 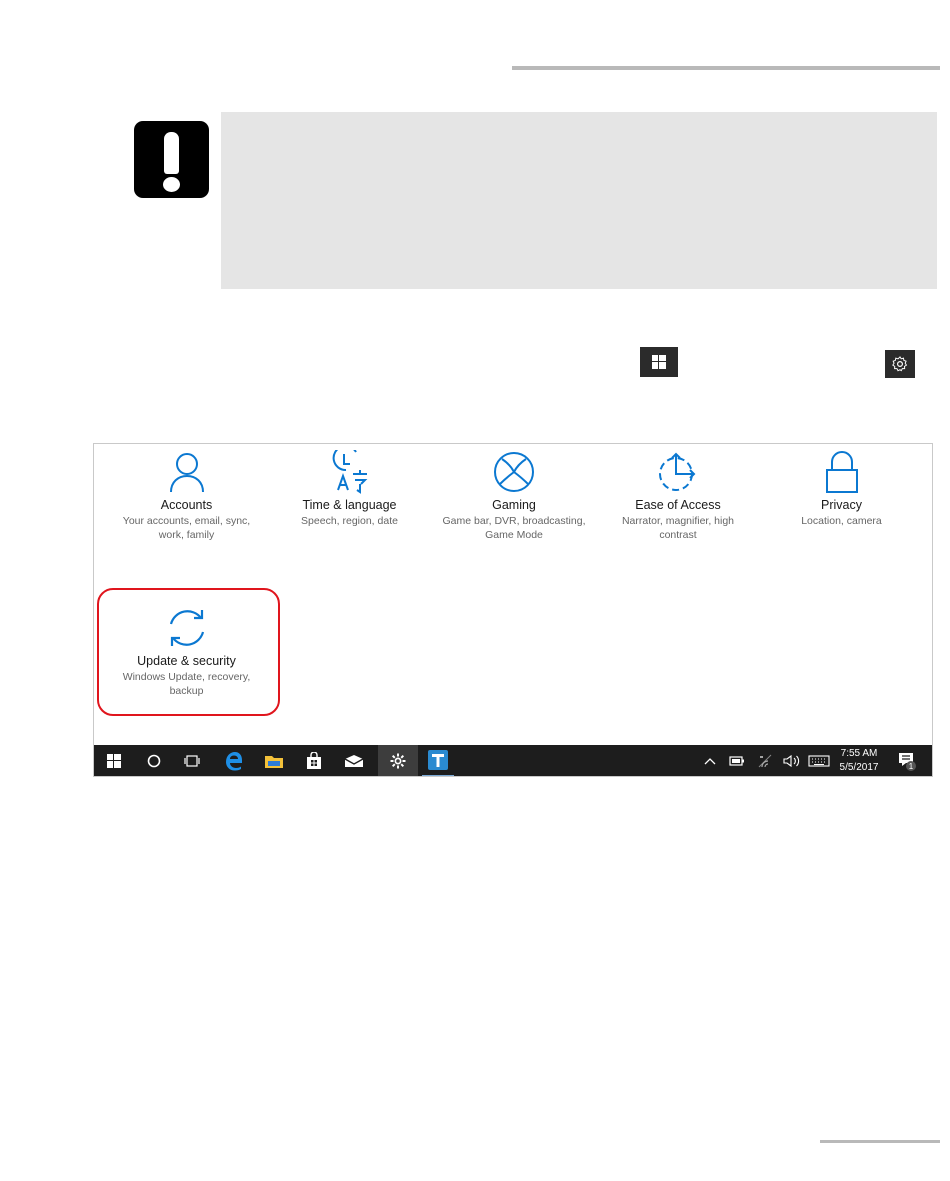 I want to click on file-explorer-button, so click(x=274, y=760).